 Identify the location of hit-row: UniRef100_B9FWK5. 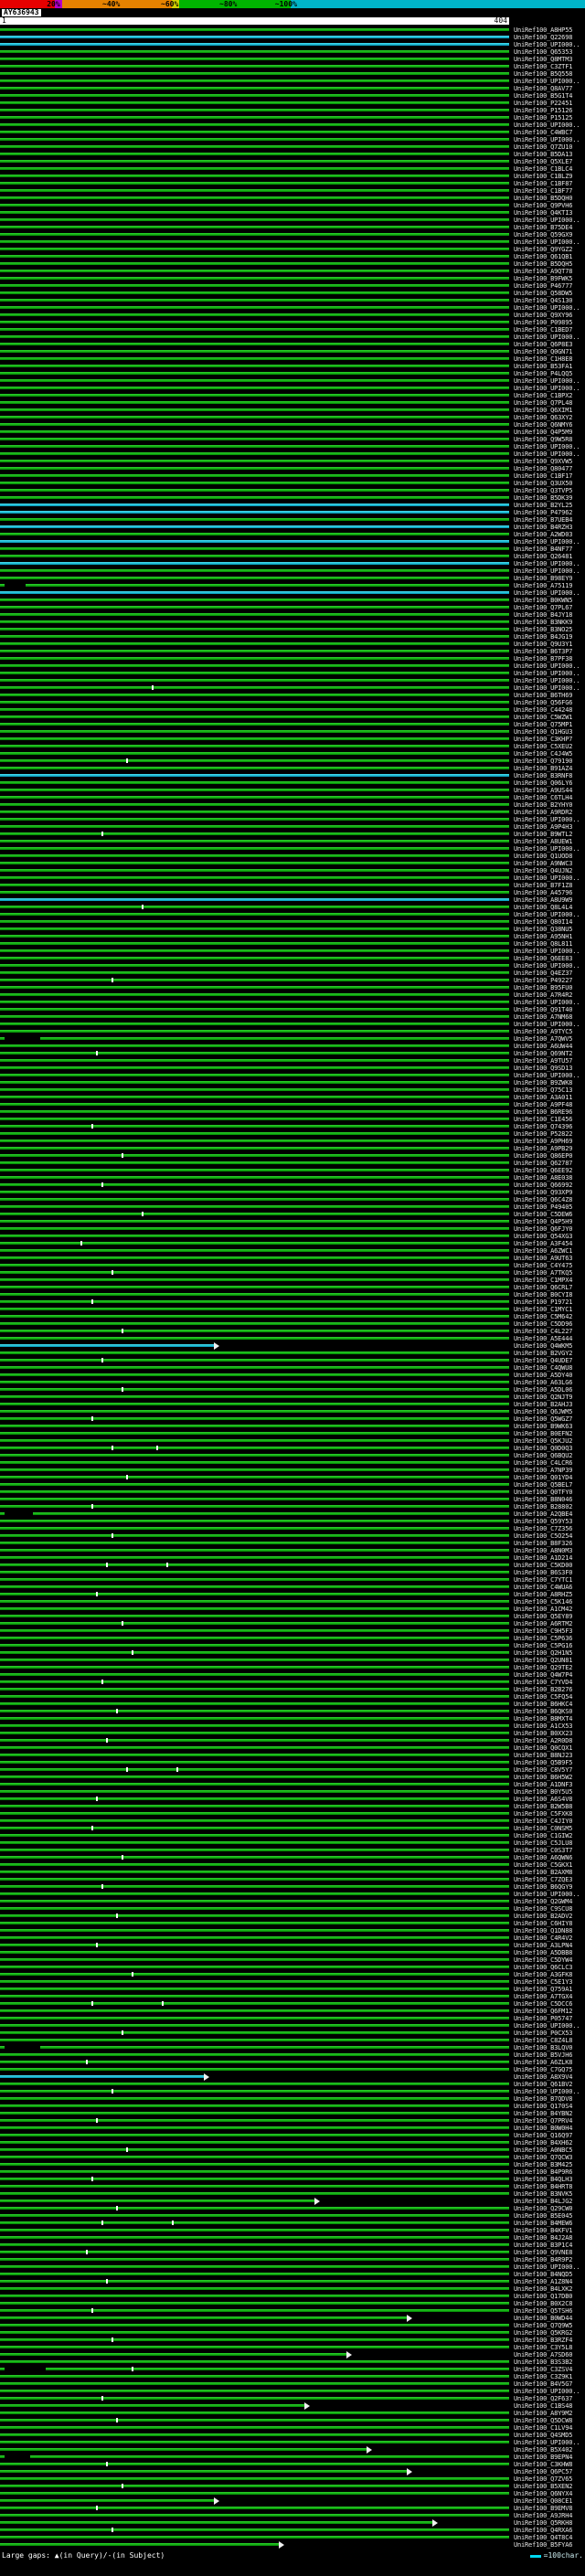
(293, 278).